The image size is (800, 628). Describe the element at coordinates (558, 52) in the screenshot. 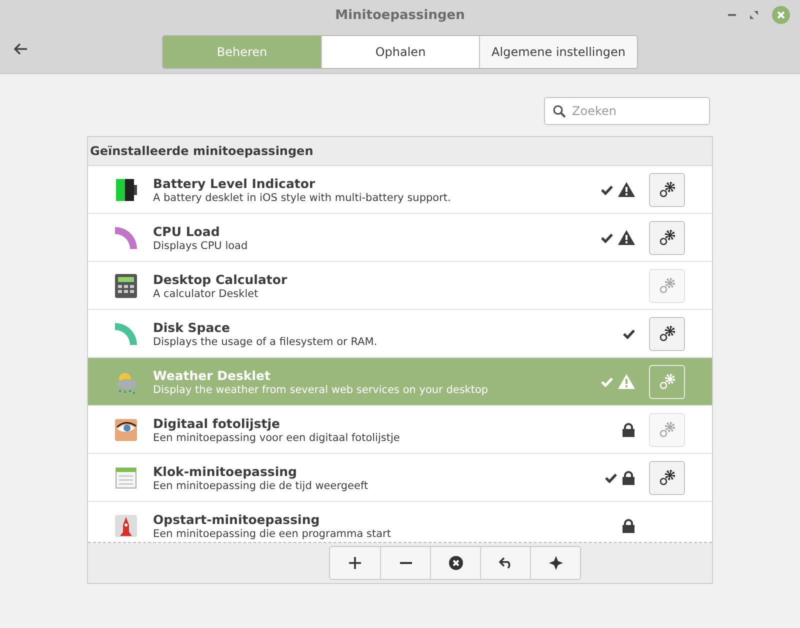

I see `tab: Algemene instellingen` at that location.